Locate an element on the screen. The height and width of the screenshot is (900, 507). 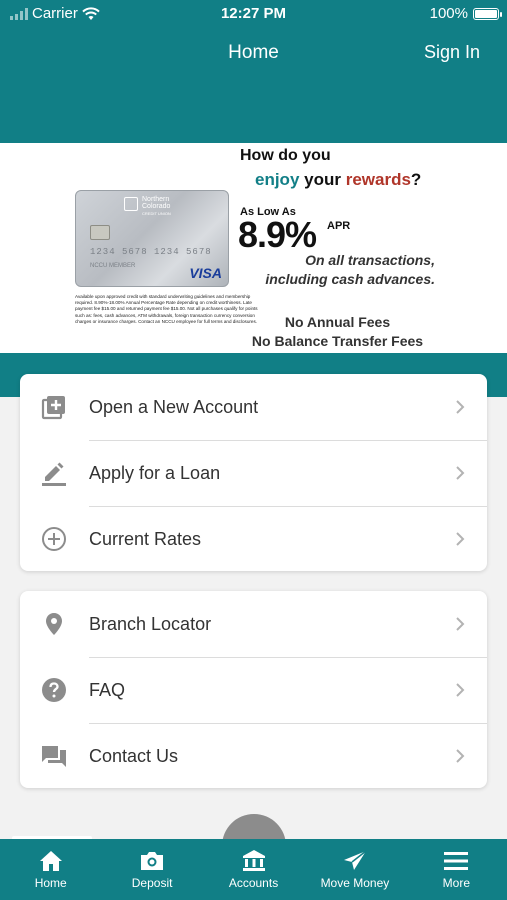
bank-logo-icon is located at coordinates (131, 204).